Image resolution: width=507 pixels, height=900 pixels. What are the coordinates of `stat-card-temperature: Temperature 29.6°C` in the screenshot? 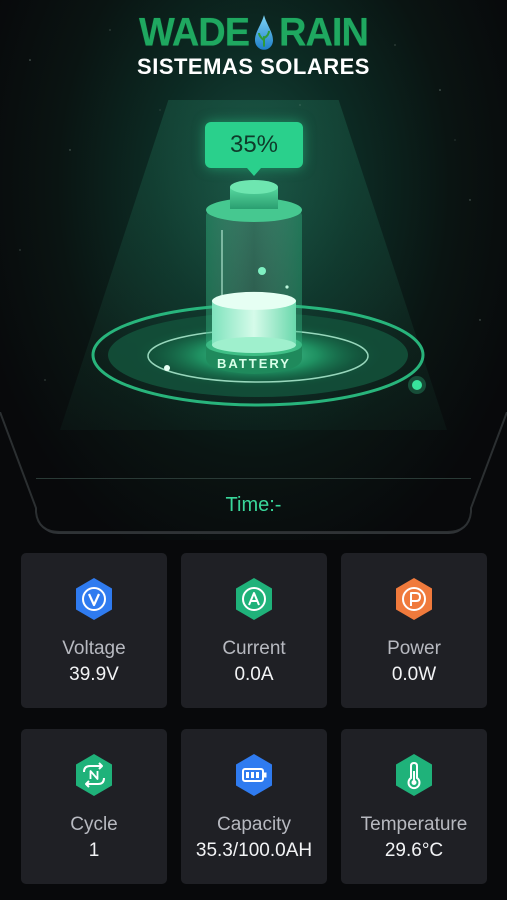 It's located at (414, 806).